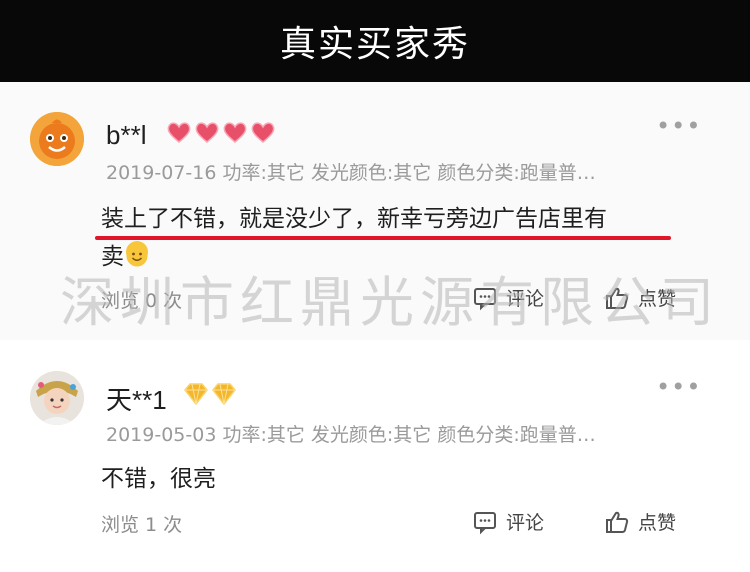 The image size is (750, 572). What do you see at coordinates (383, 238) in the screenshot?
I see `highlight-underline` at bounding box center [383, 238].